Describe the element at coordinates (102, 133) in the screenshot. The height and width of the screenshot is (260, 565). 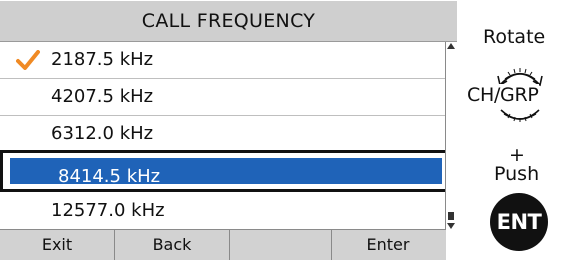
I see `list-item-label: 6312.0 kHz` at that location.